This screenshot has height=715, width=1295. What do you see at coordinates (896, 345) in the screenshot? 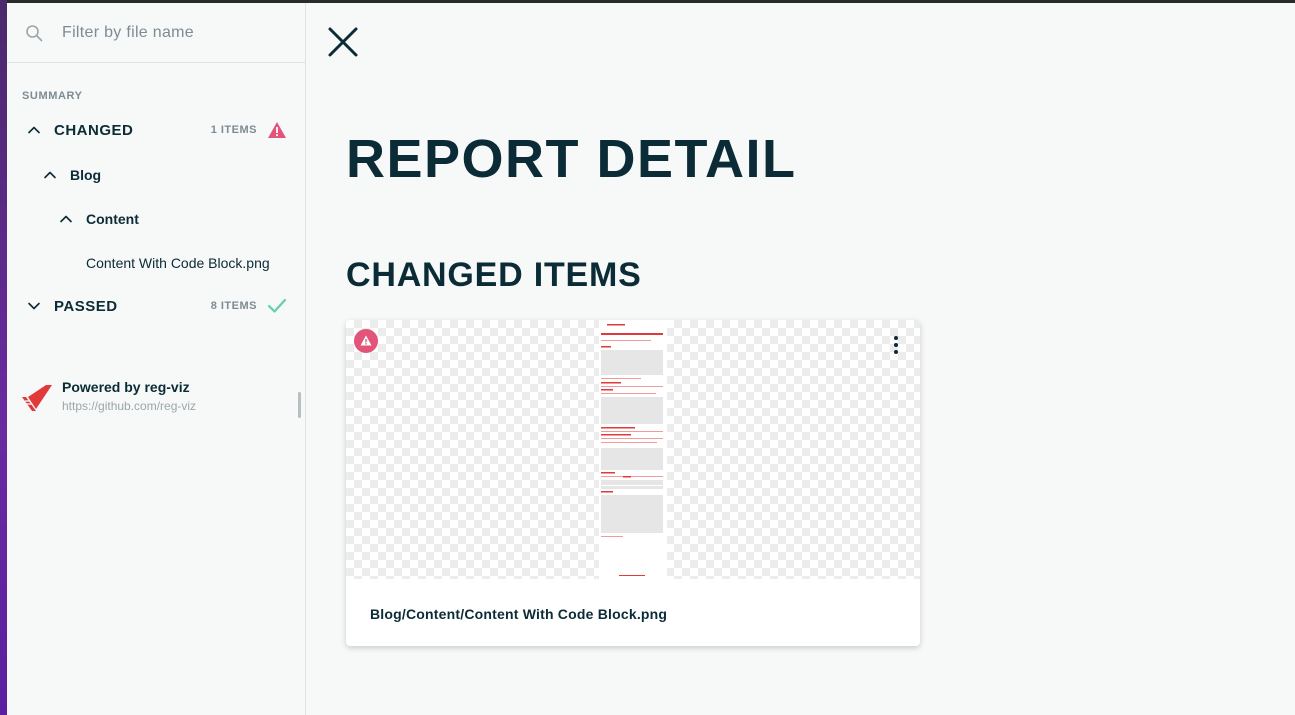
I see `more-vertical-icon` at bounding box center [896, 345].